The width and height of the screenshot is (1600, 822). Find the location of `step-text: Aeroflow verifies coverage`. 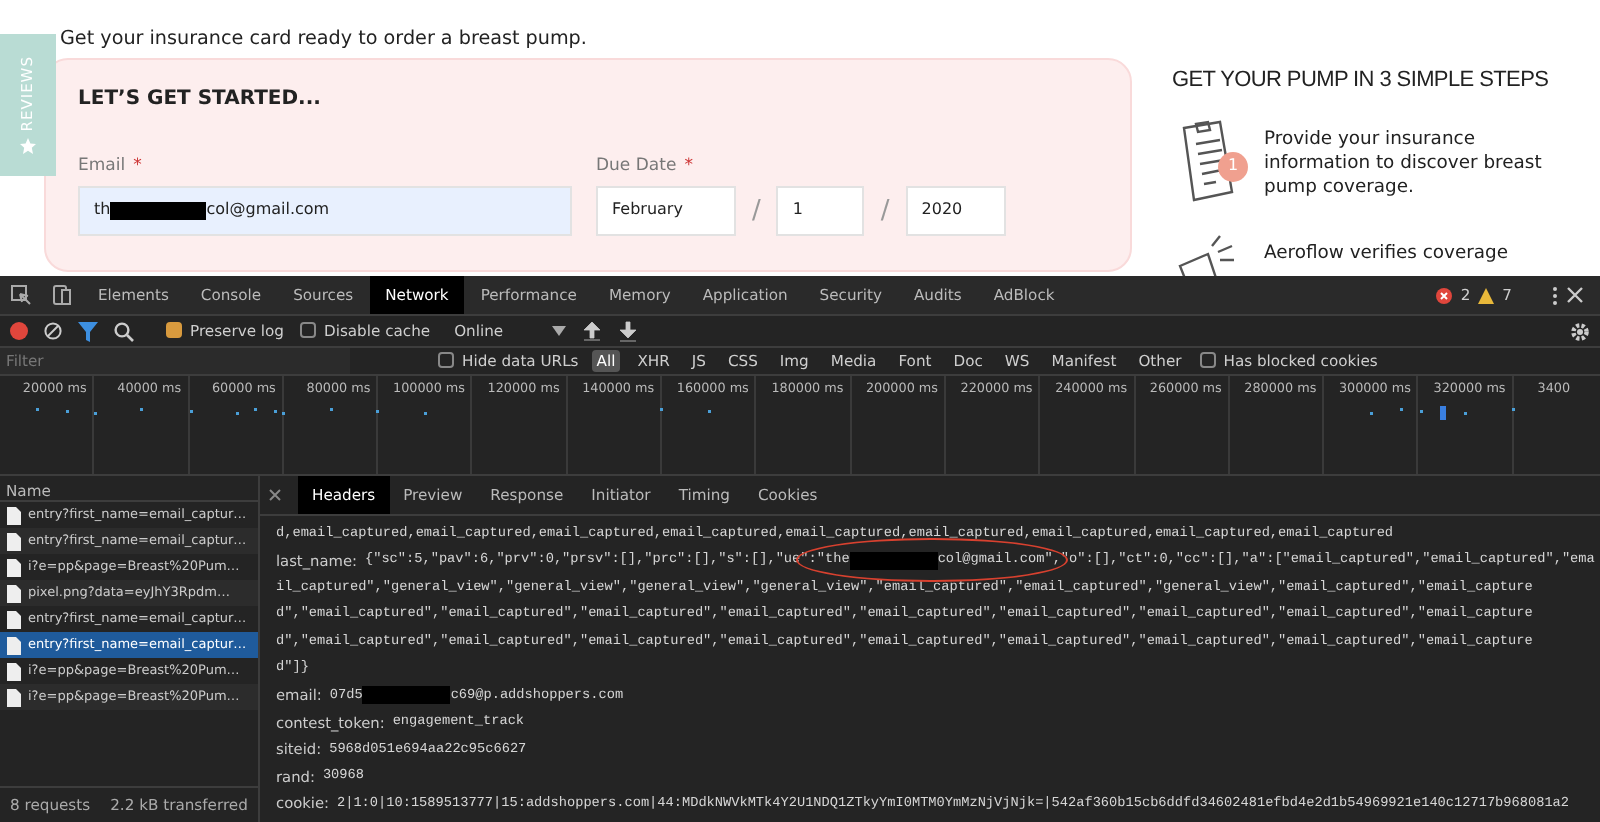

step-text: Aeroflow verifies coverage is located at coordinates (1387, 253).